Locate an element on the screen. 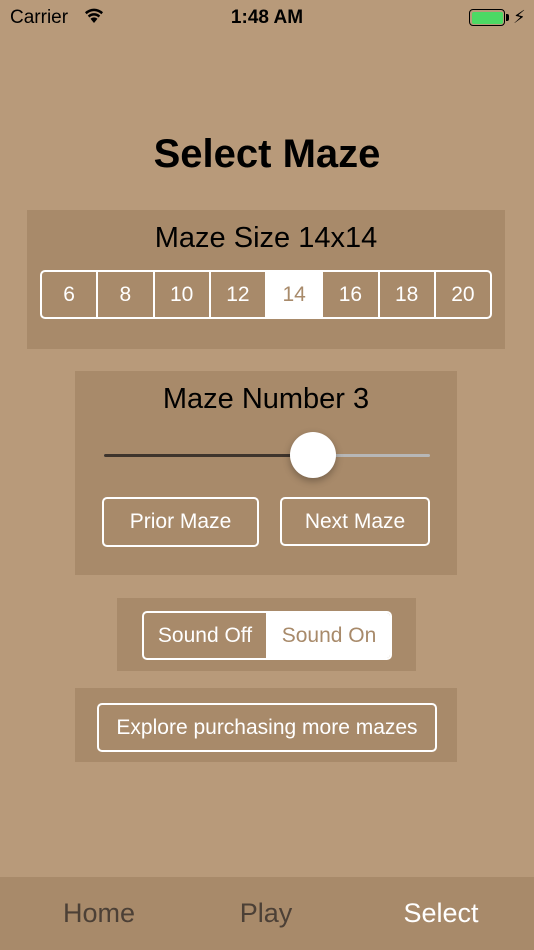  maze-number-label: Maze Number 3 is located at coordinates (266, 399).